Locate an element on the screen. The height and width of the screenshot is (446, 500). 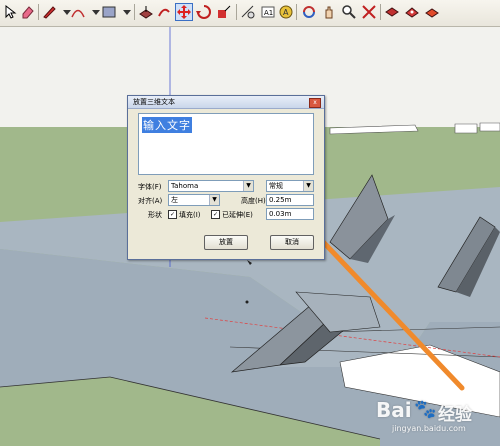
dialog-titlebar: 放置三维文本 x is located at coordinates (226, 102).